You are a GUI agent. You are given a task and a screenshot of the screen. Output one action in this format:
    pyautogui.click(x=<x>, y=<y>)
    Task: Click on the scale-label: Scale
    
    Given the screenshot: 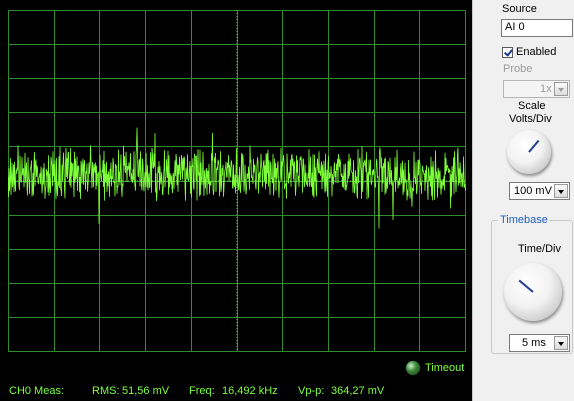 What is the action you would take?
    pyautogui.click(x=532, y=106)
    